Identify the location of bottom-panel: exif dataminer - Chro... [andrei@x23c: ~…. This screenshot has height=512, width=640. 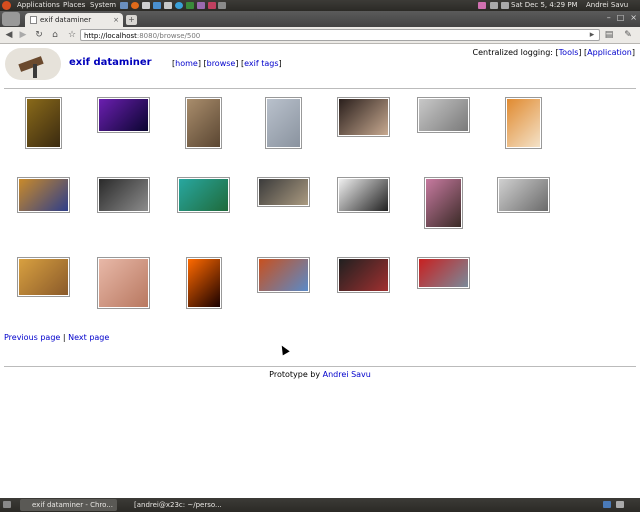
(320, 505).